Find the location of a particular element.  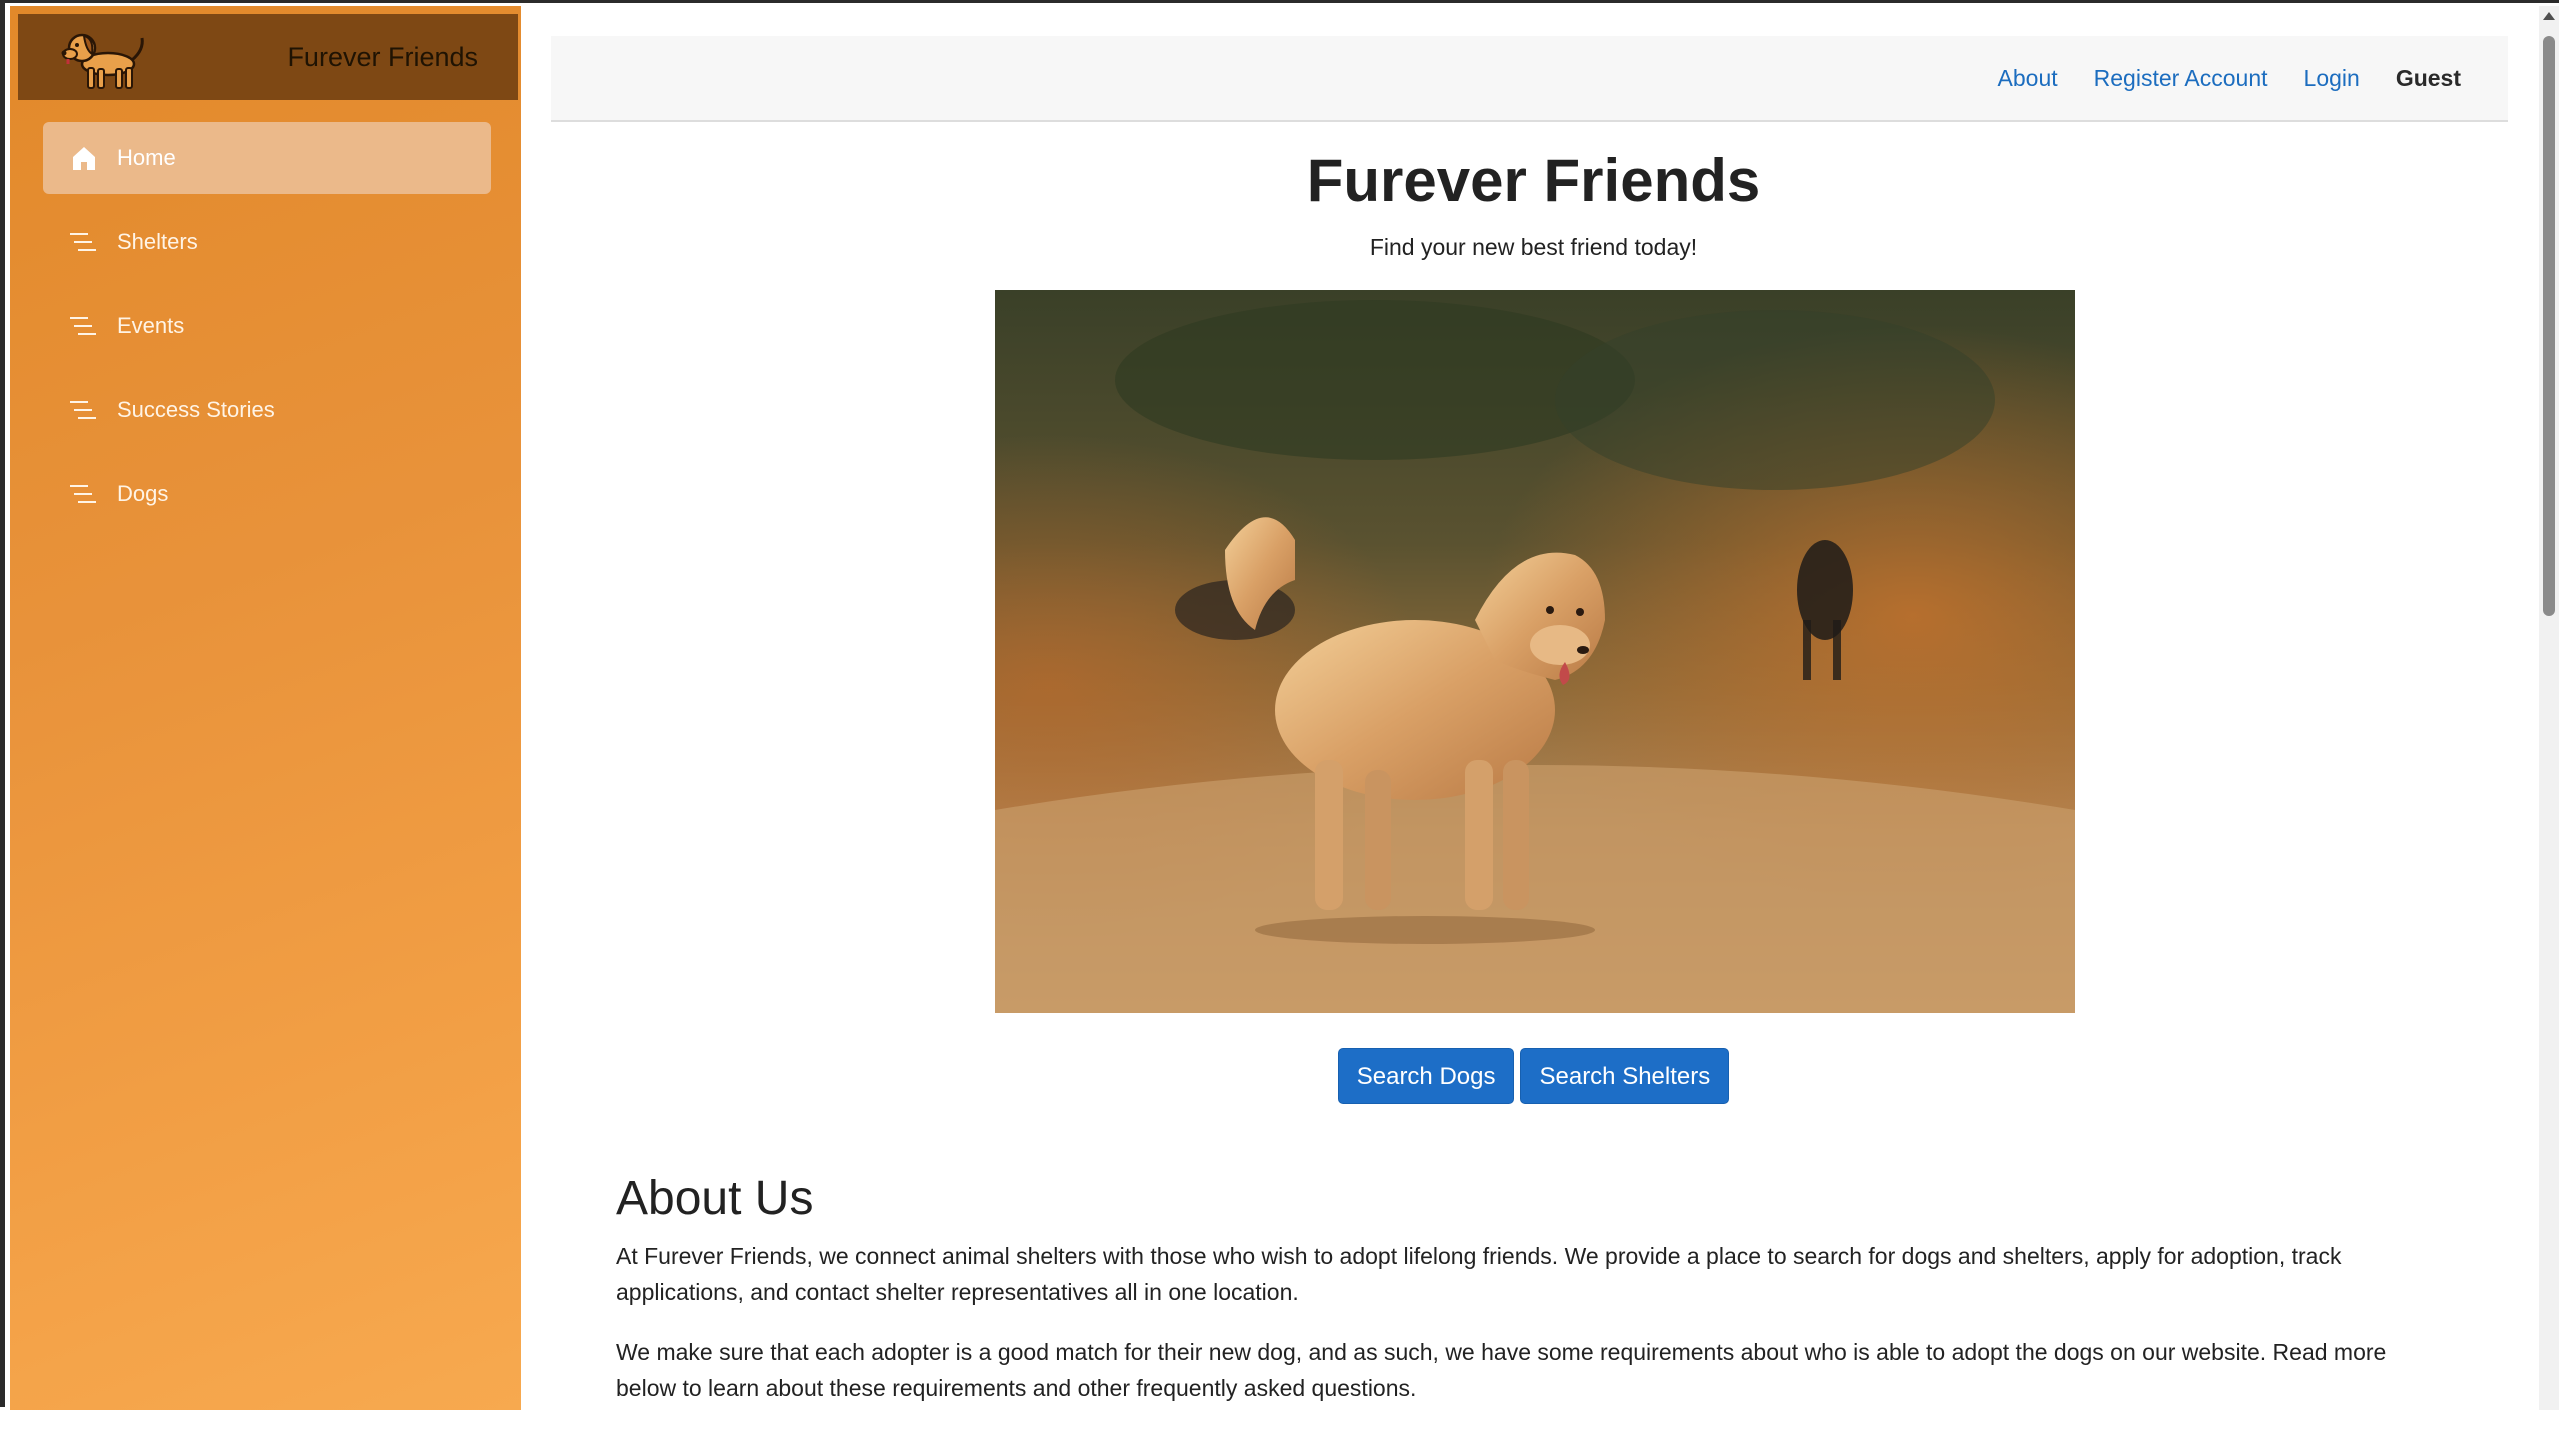

sidebar-item-dogs: Dogs is located at coordinates (267, 494).